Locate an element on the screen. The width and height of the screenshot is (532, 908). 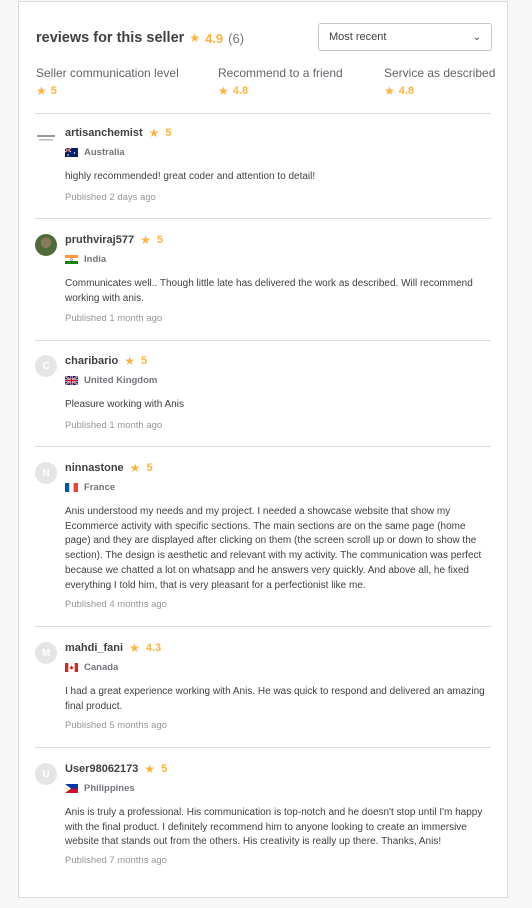
sort-dropdown: Most recent ⌄ is located at coordinates (405, 37).